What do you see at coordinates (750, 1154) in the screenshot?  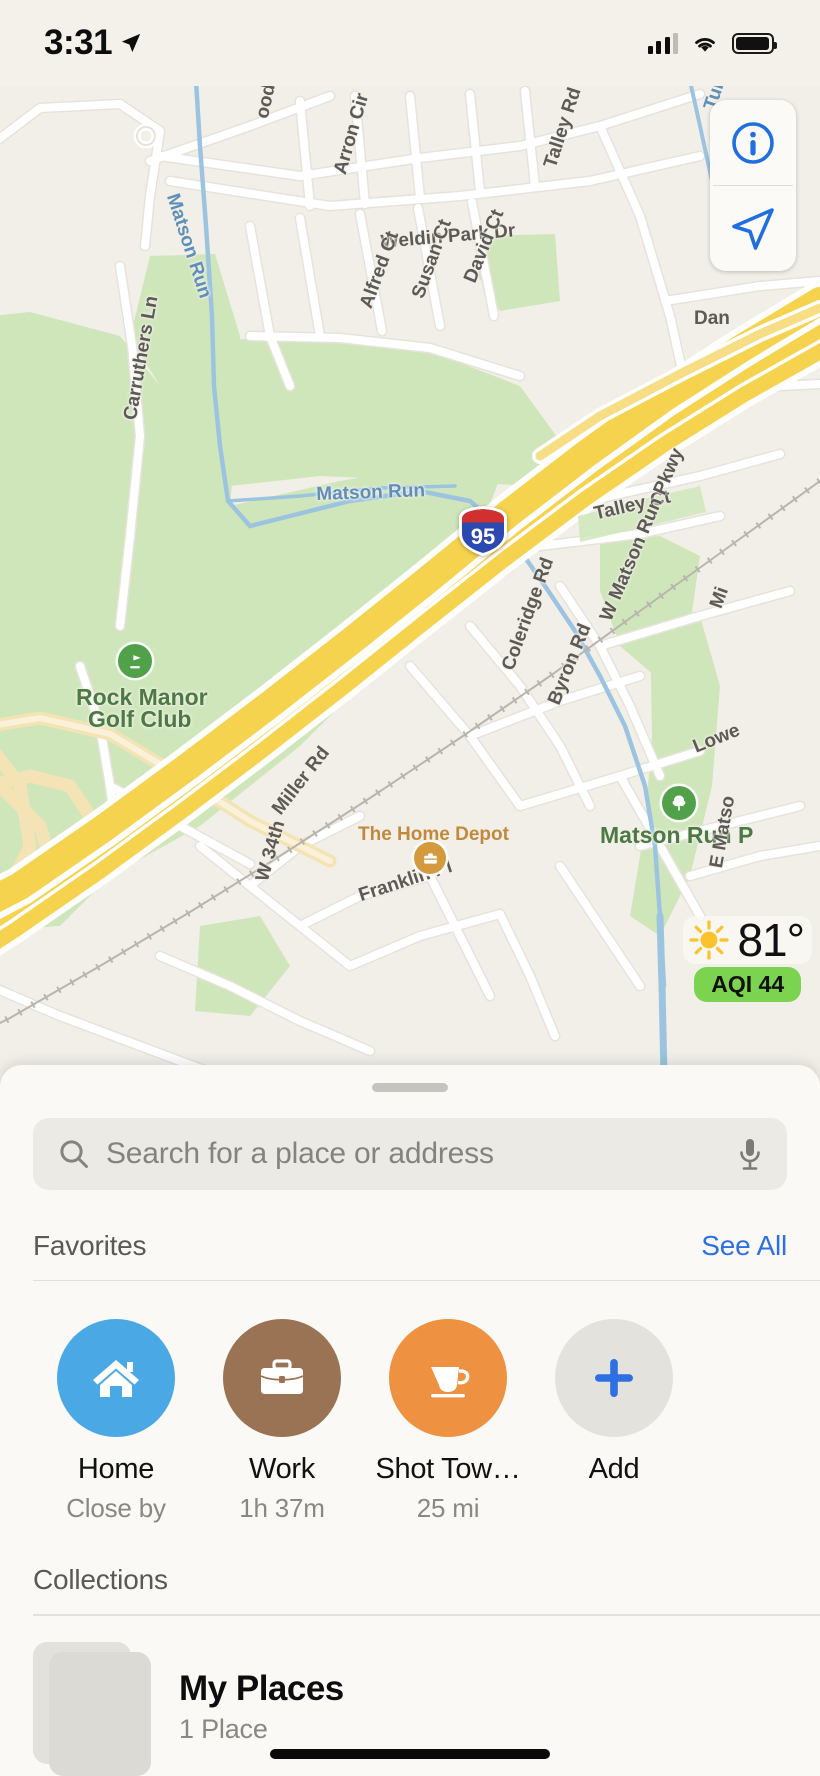 I see `microphone-icon` at bounding box center [750, 1154].